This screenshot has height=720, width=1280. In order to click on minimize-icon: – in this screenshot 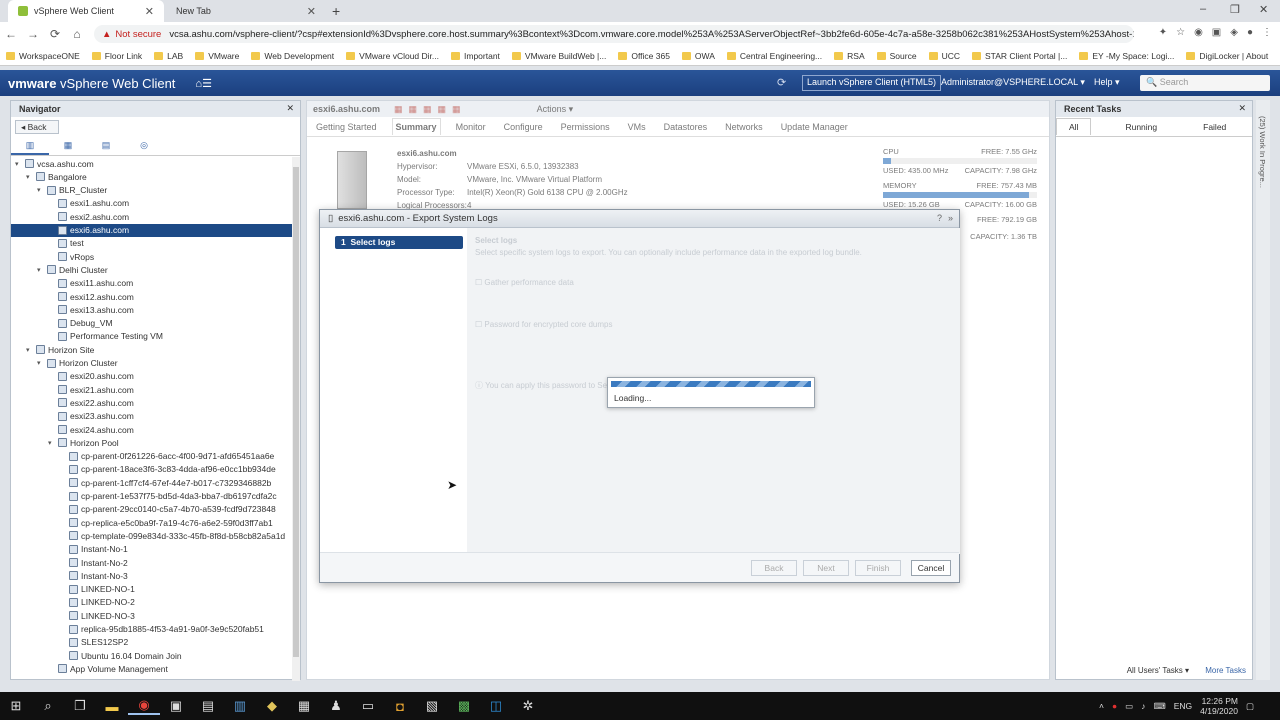, I will do `click(1203, 9)`.